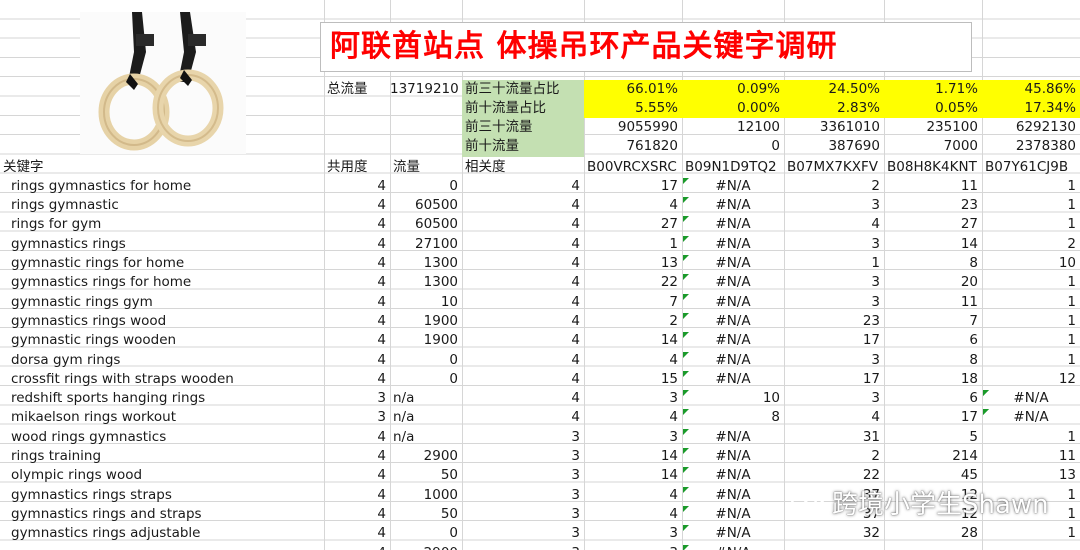 This screenshot has width=1080, height=550. Describe the element at coordinates (834, 127) in the screenshot. I see `summary-value: 3361010` at that location.